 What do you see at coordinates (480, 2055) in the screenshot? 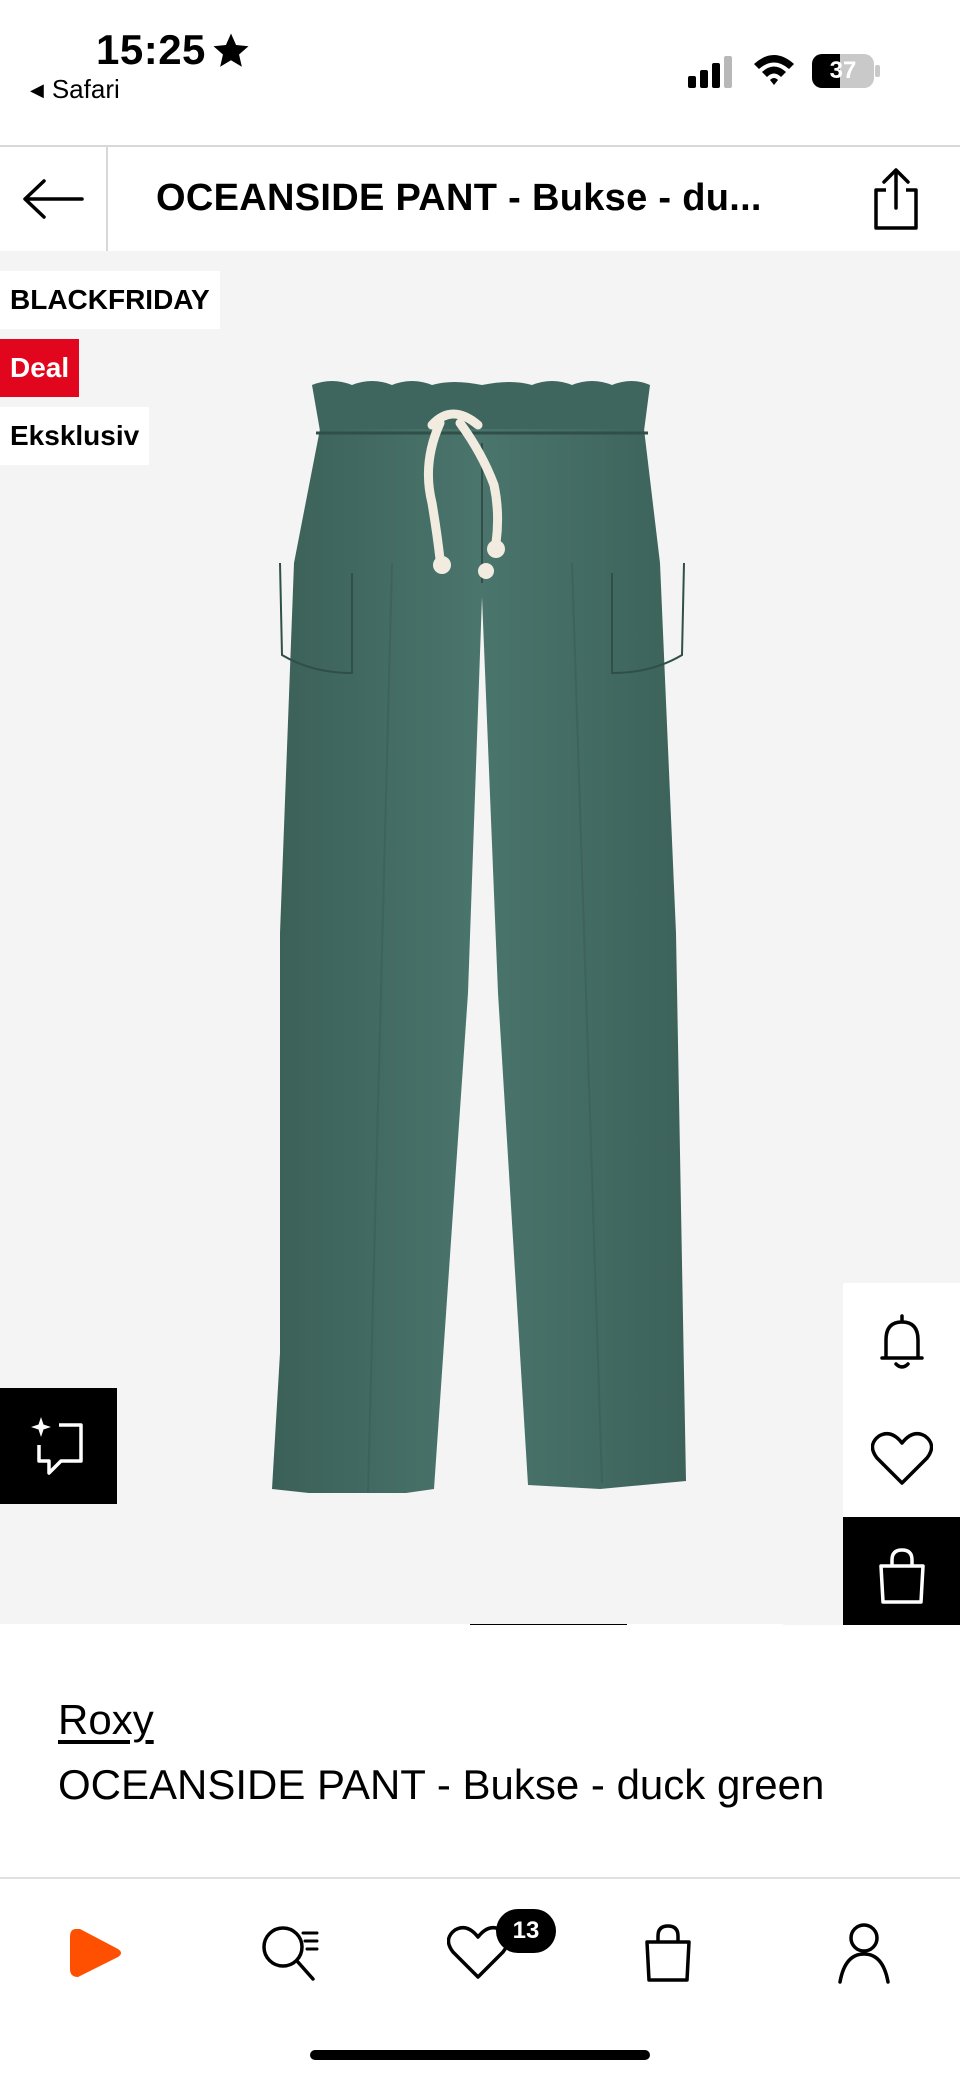
I see `home-indicator` at bounding box center [480, 2055].